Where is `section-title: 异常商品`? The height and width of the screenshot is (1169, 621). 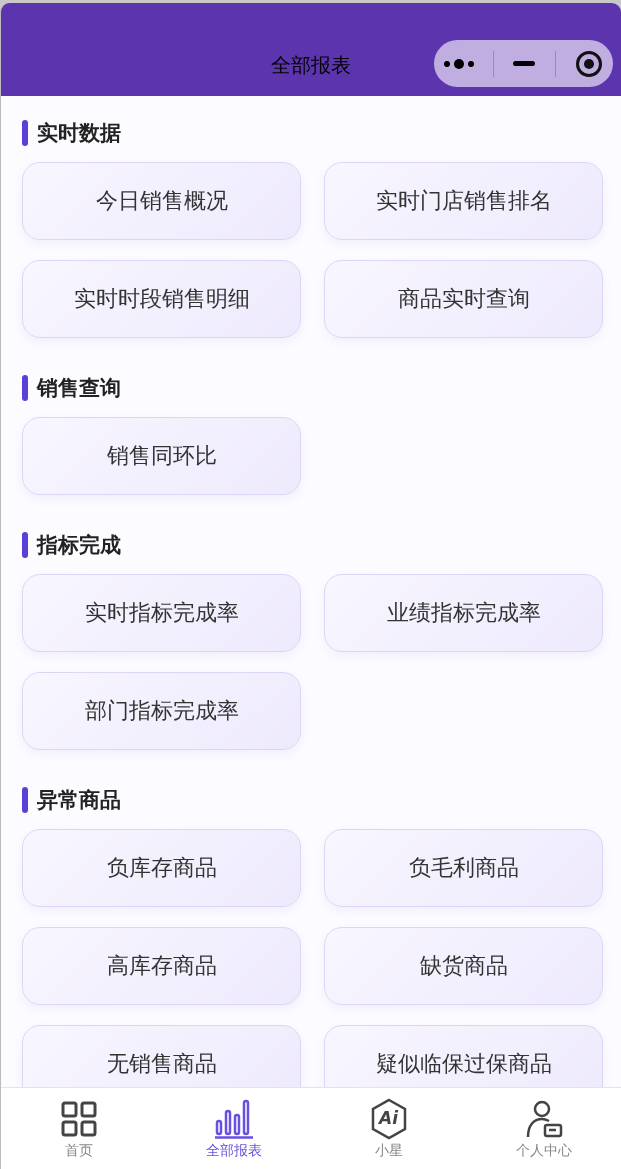
section-title: 异常商品 is located at coordinates (79, 800).